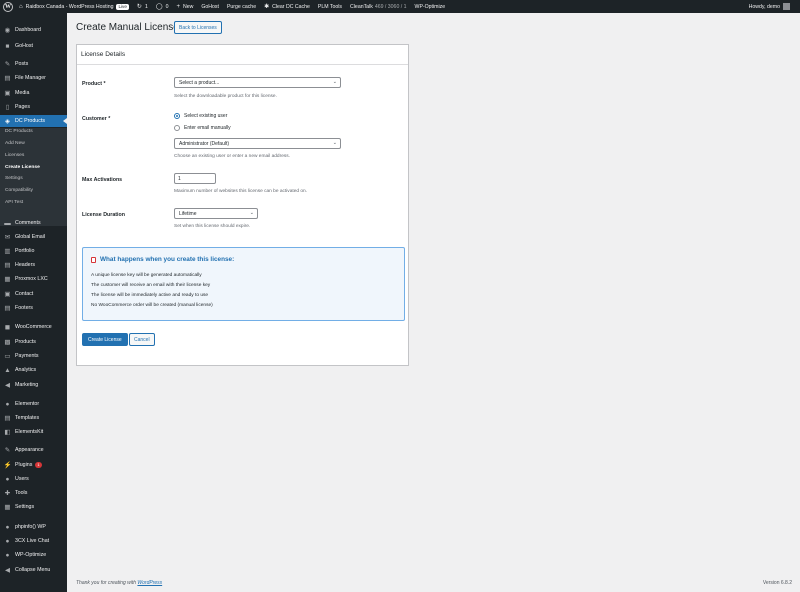 Image resolution: width=800 pixels, height=592 pixels. What do you see at coordinates (7, 450) in the screenshot?
I see `brush-icon: ✎` at bounding box center [7, 450].